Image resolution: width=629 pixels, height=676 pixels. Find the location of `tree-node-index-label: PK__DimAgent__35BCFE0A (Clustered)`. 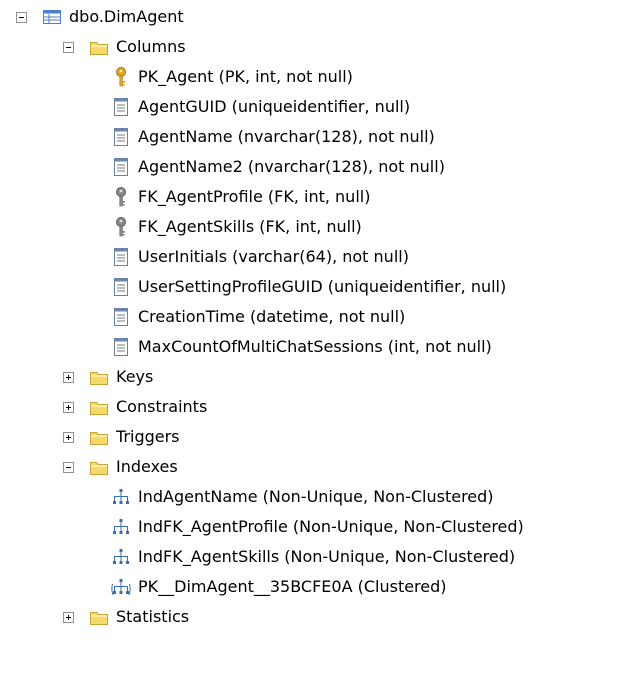

tree-node-index-label: PK__DimAgent__35BCFE0A (Clustered) is located at coordinates (292, 586).